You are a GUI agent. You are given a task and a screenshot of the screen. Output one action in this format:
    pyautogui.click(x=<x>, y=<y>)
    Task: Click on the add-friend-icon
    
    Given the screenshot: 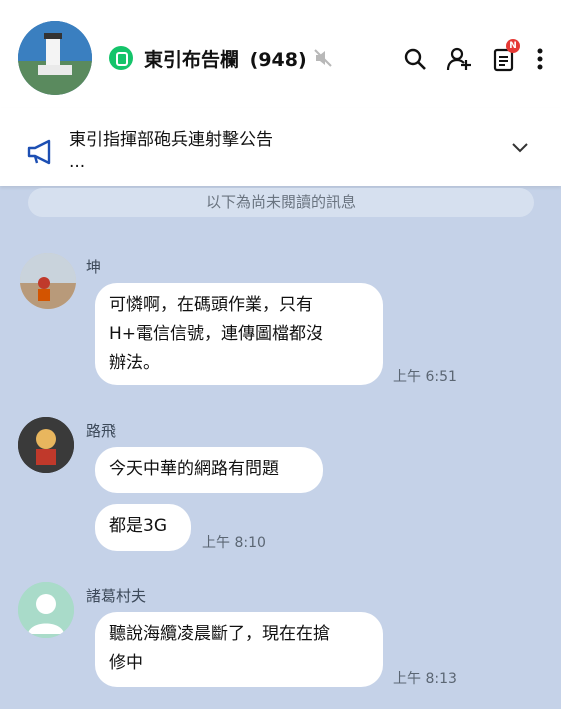 What is the action you would take?
    pyautogui.click(x=459, y=59)
    